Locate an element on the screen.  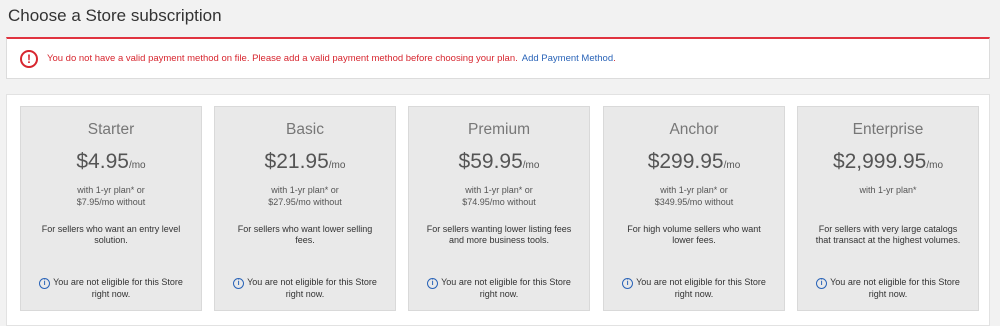
plan-price-row: $21.95/mo is located at coordinates (305, 162).